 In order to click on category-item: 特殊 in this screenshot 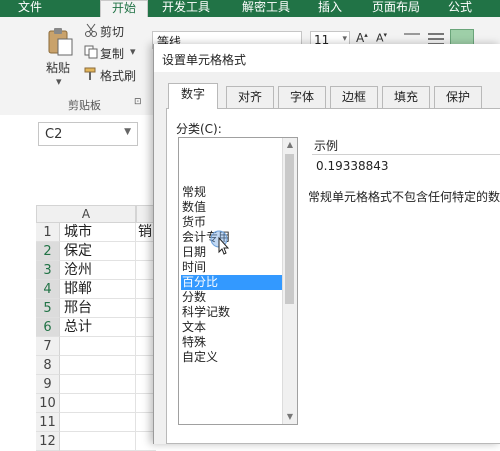, I will do `click(231, 342)`.